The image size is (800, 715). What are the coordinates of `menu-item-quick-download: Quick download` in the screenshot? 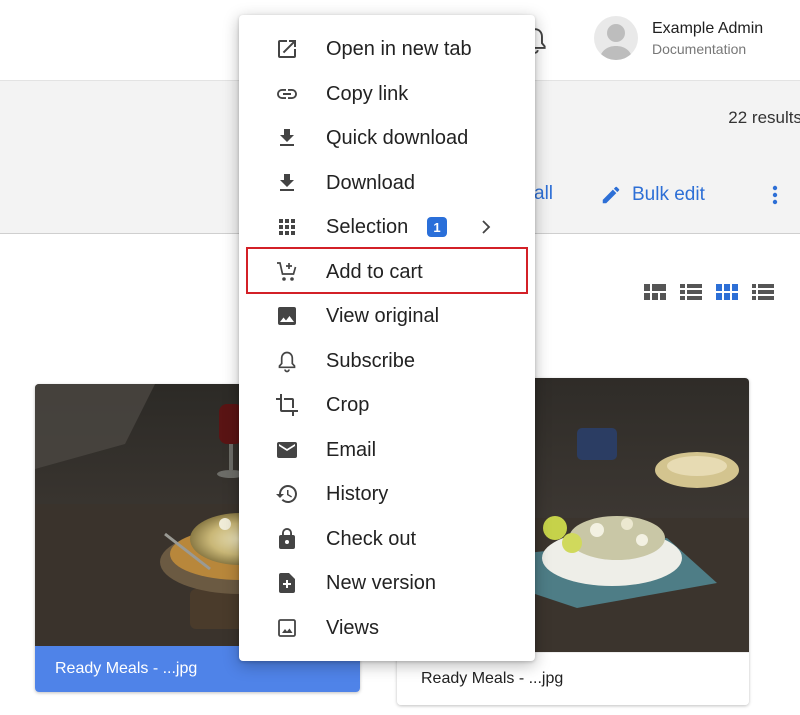 It's located at (387, 138).